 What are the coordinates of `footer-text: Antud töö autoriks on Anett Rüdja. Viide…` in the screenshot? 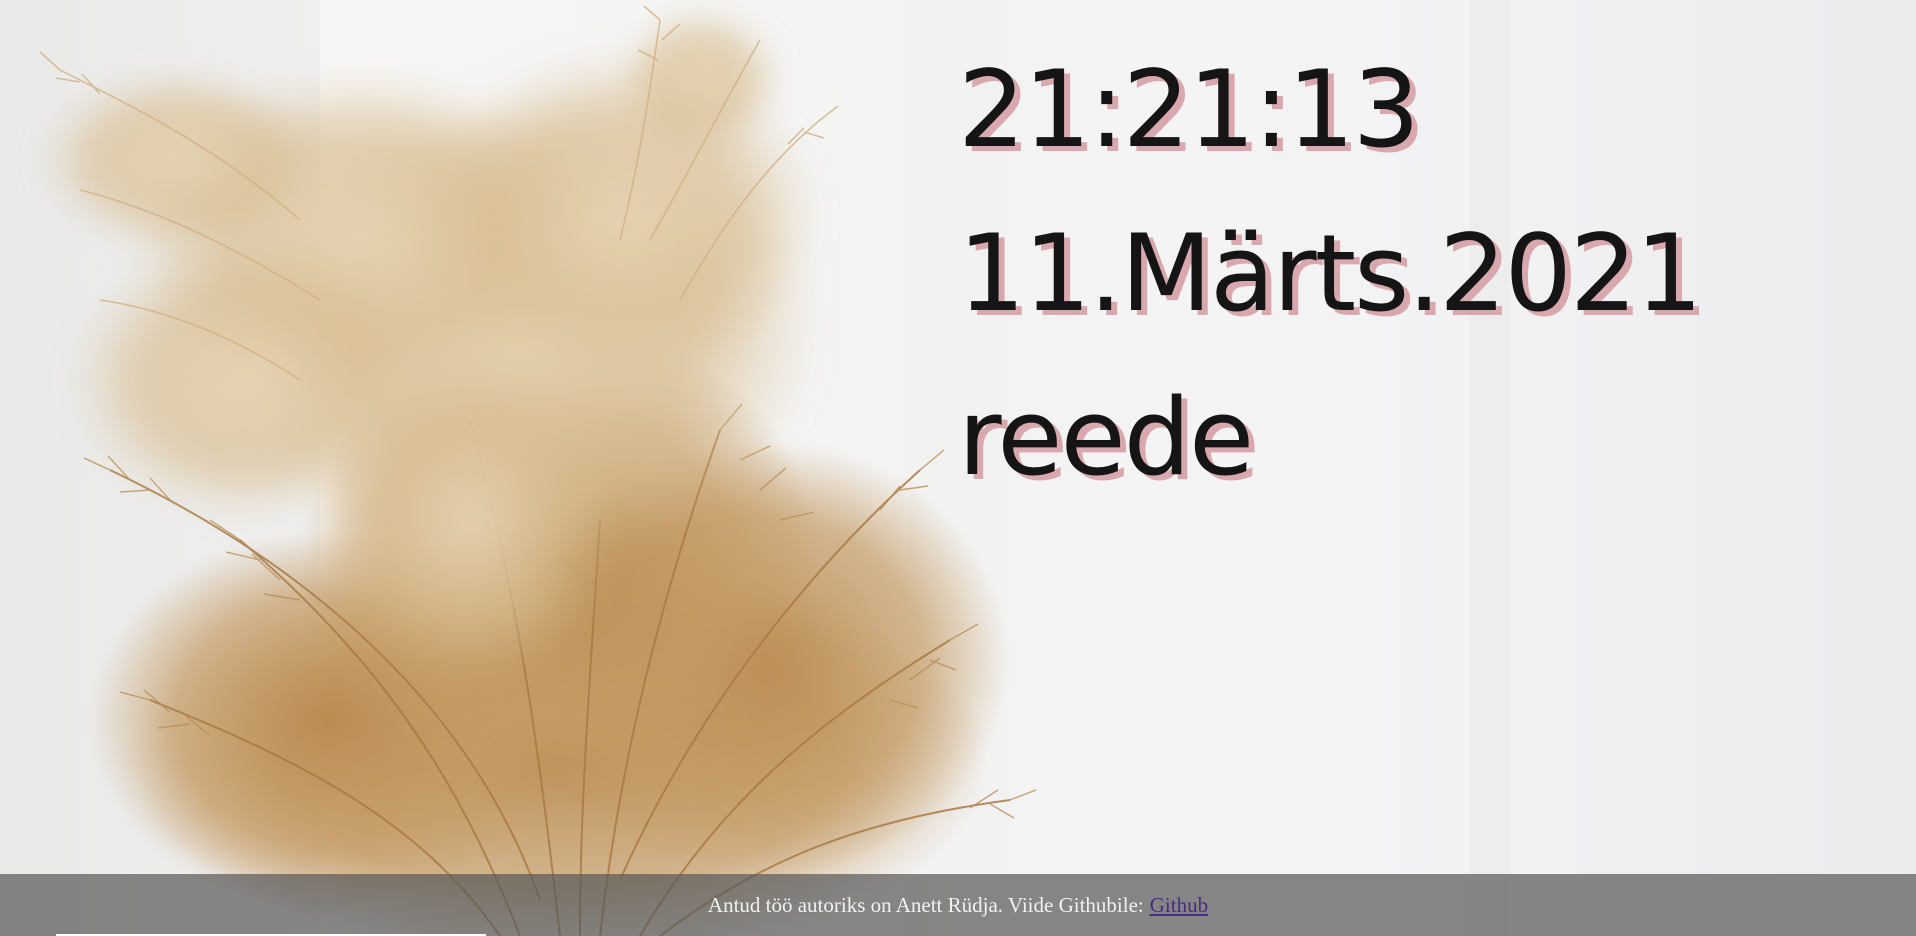 It's located at (925, 904).